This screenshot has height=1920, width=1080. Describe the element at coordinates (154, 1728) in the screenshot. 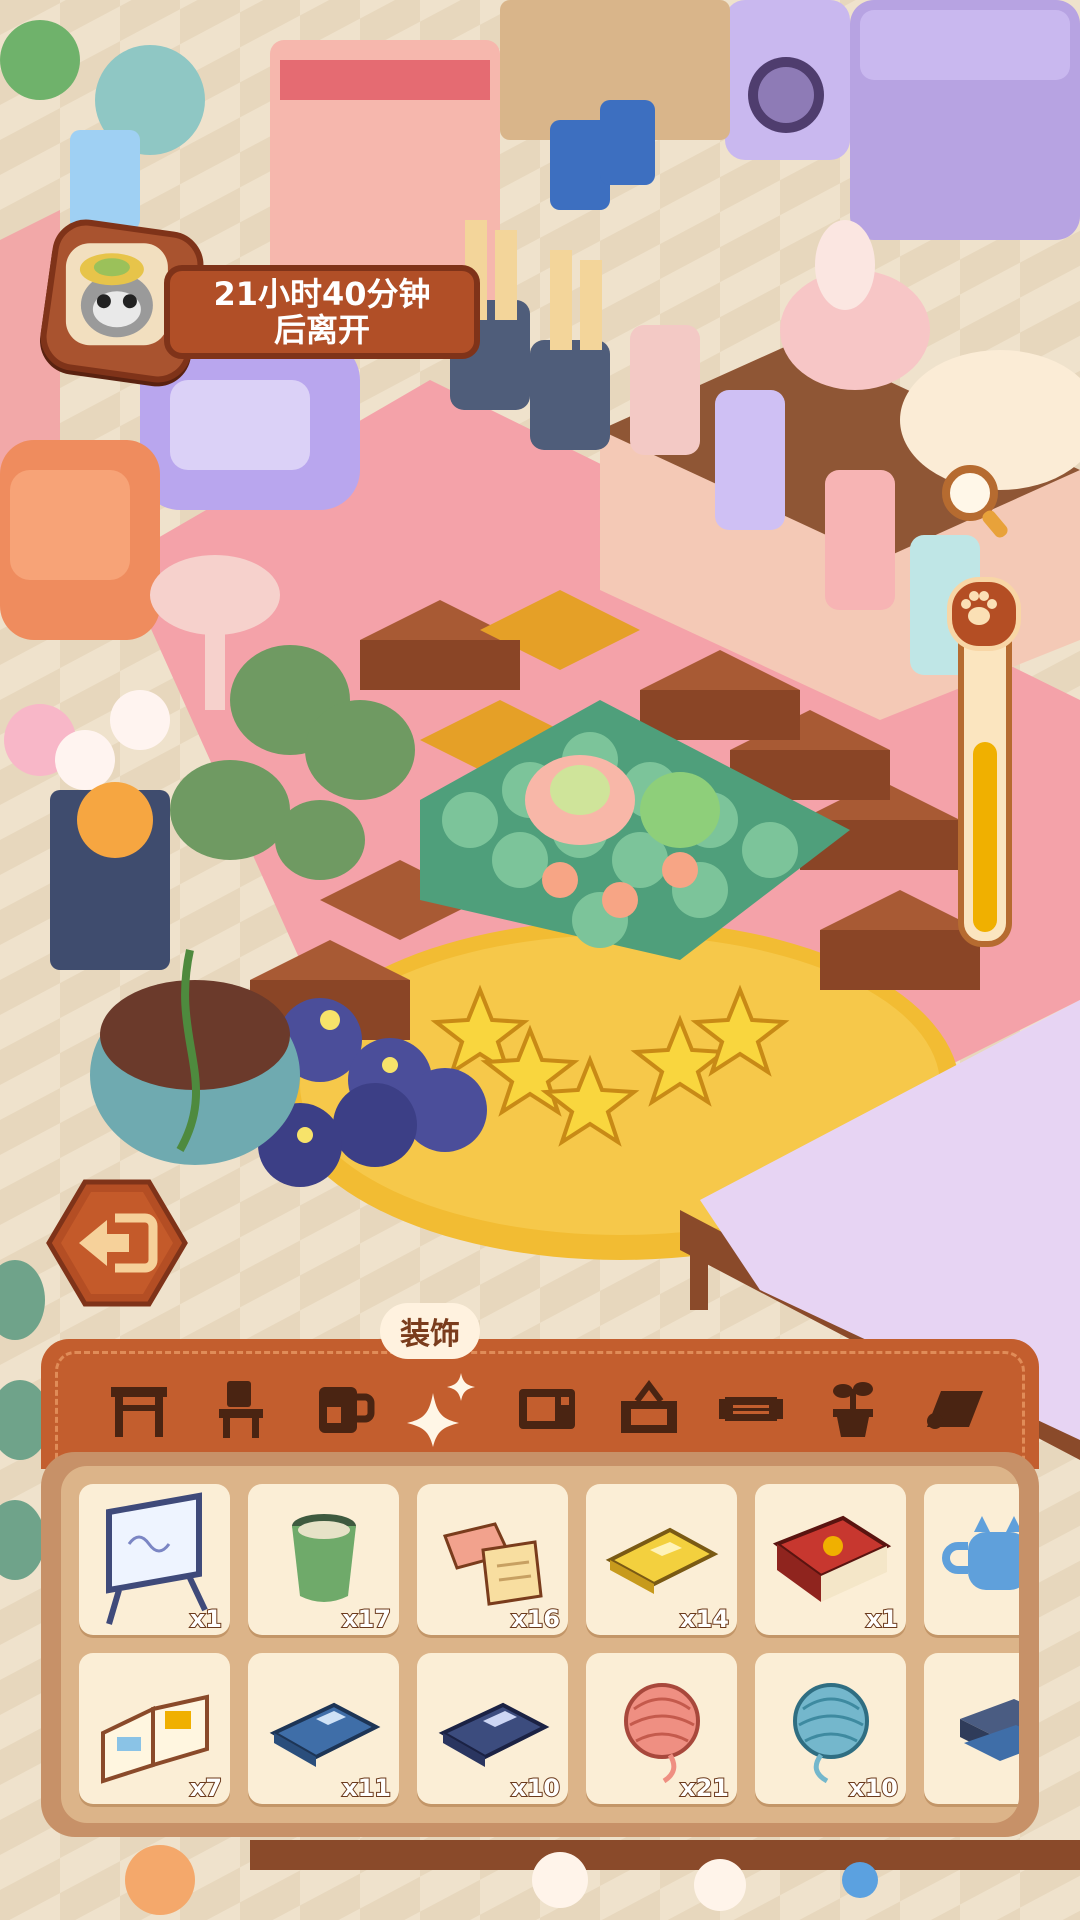

I see `inventory-item-open-book: x7` at that location.